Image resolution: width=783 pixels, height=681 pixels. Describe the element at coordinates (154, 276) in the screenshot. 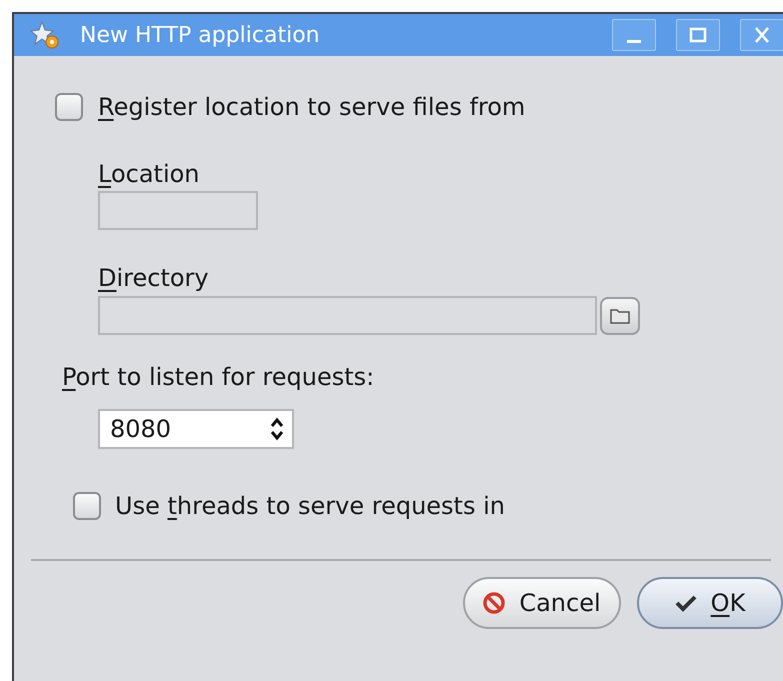

I see `directory-label: Directory` at that location.